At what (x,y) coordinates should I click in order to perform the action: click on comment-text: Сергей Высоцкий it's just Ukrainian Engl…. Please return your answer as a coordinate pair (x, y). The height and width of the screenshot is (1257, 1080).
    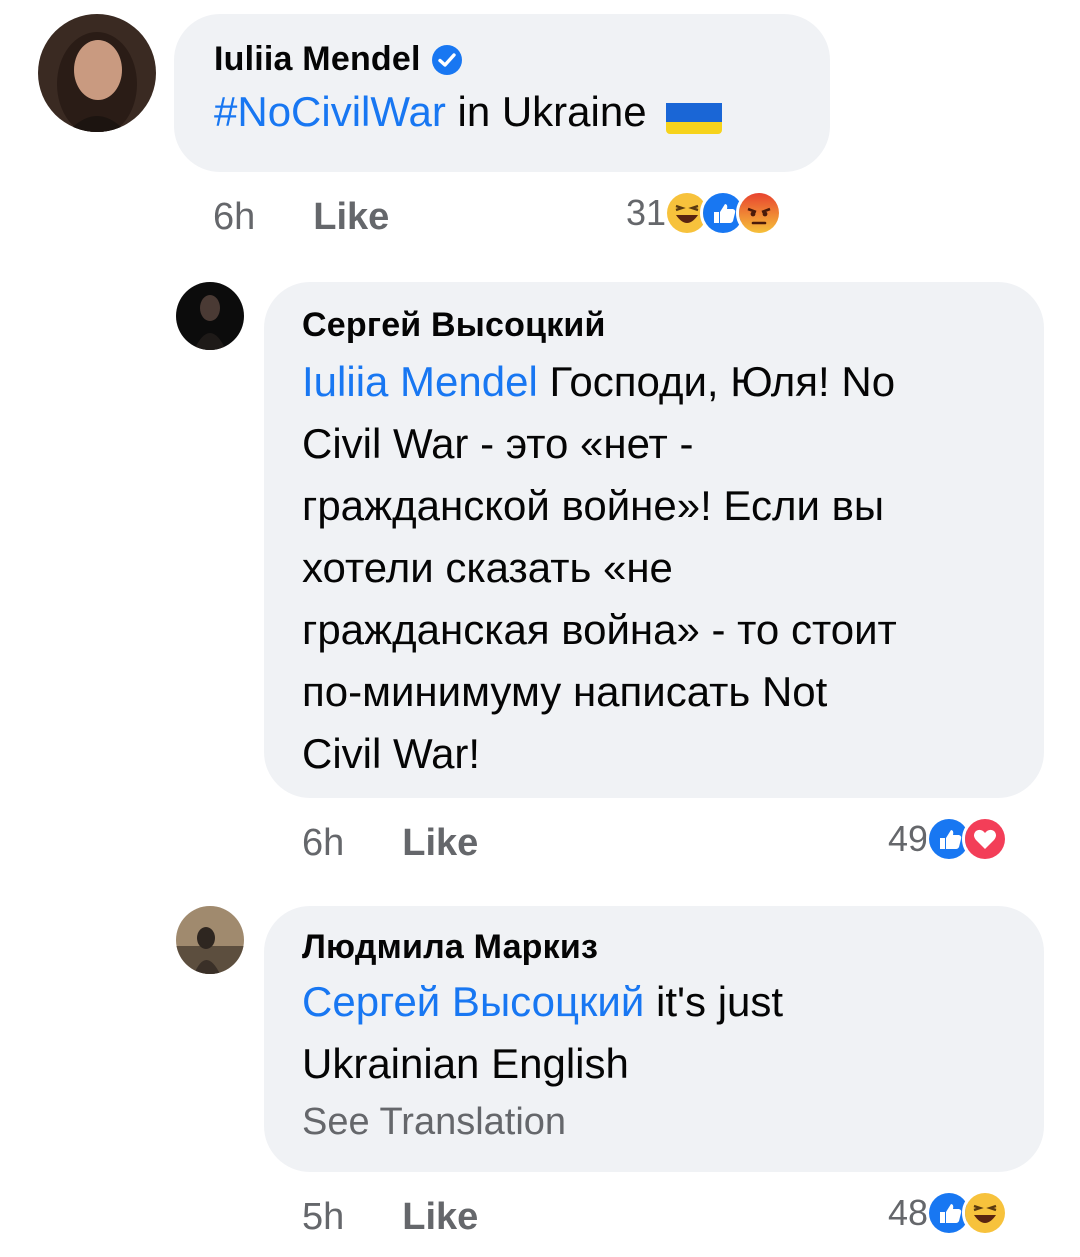
    Looking at the image, I should click on (654, 1033).